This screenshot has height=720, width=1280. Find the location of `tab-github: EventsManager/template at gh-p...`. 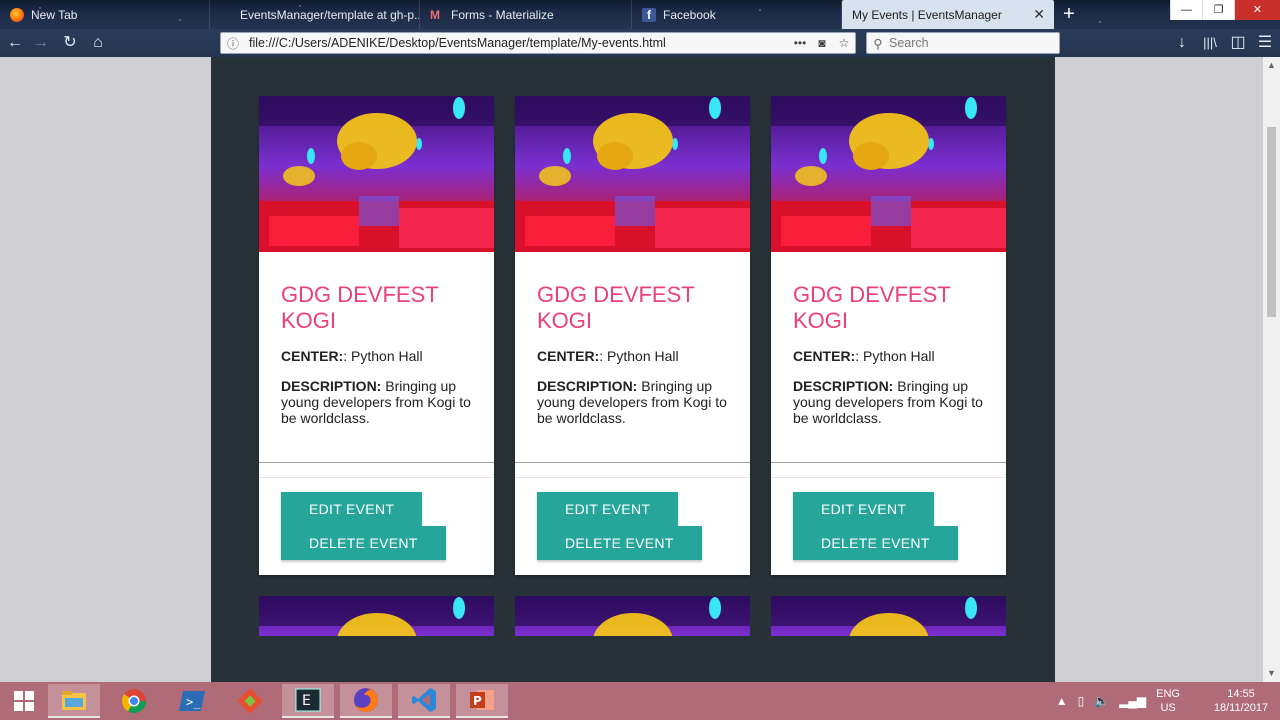

tab-github: EventsManager/template at gh-p... is located at coordinates (315, 14).